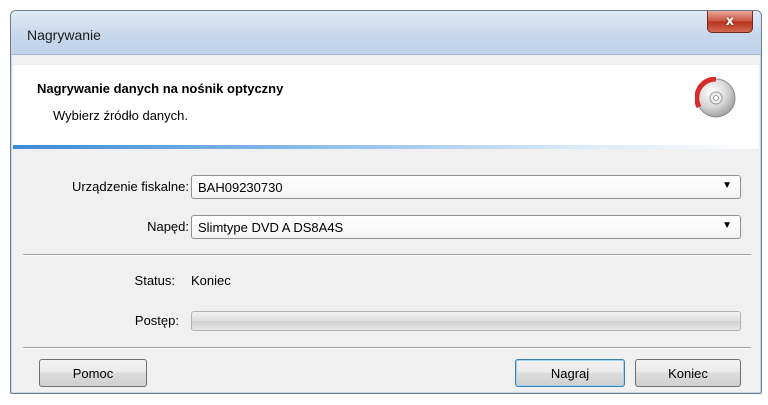 The height and width of the screenshot is (405, 768). What do you see at coordinates (466, 321) in the screenshot?
I see `progress-bar` at bounding box center [466, 321].